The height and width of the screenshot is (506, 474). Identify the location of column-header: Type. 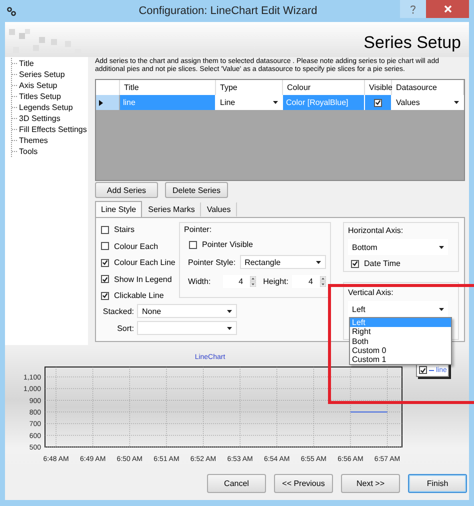
(249, 87).